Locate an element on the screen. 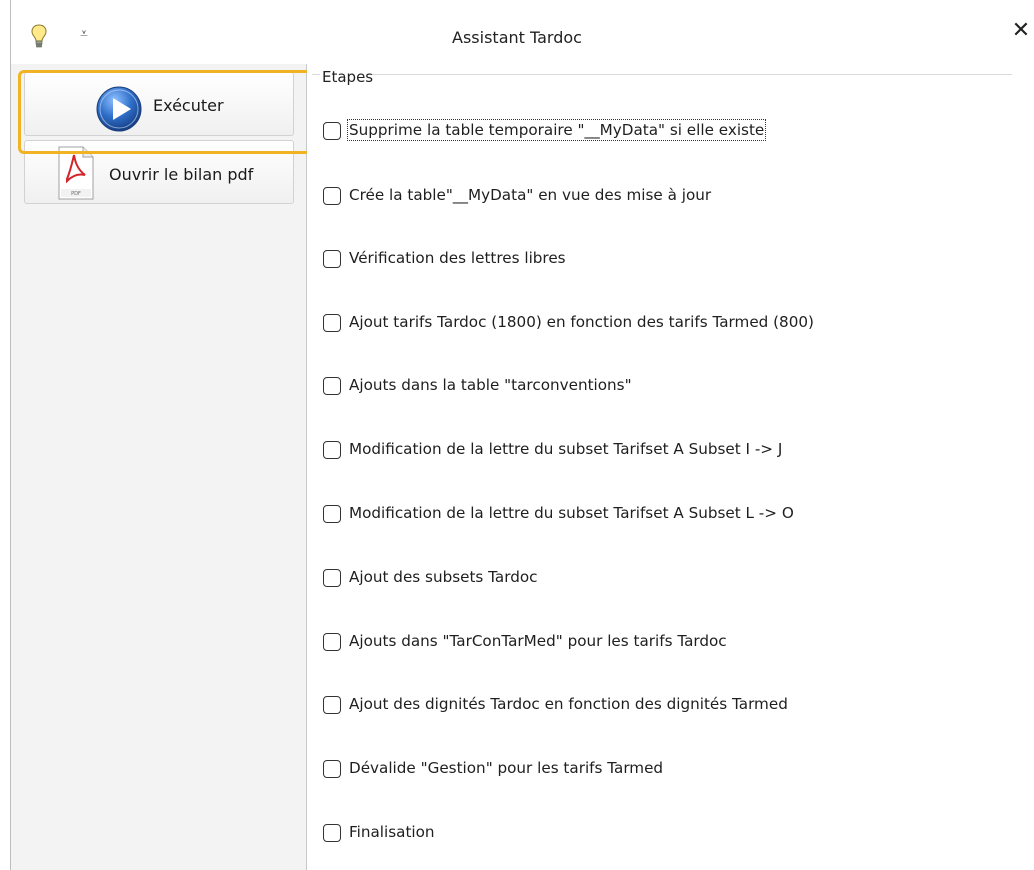 This screenshot has height=870, width=1034. steps-group-title: Etapes is located at coordinates (348, 77).